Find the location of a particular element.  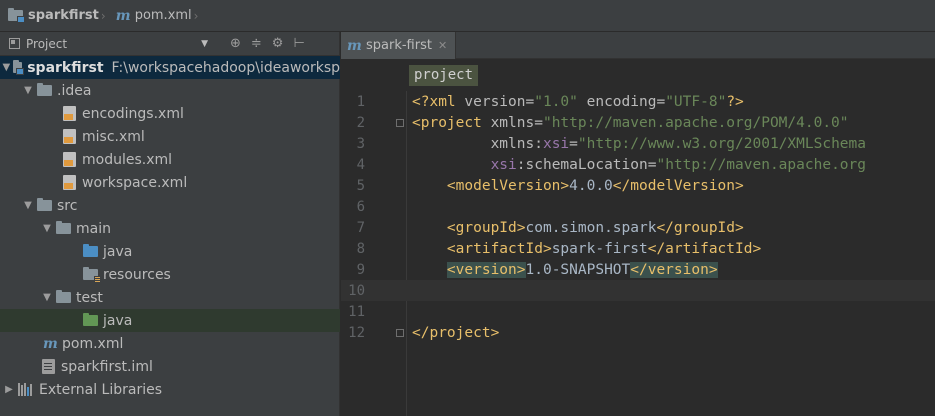

tree-item-resources: resources is located at coordinates (170, 274).